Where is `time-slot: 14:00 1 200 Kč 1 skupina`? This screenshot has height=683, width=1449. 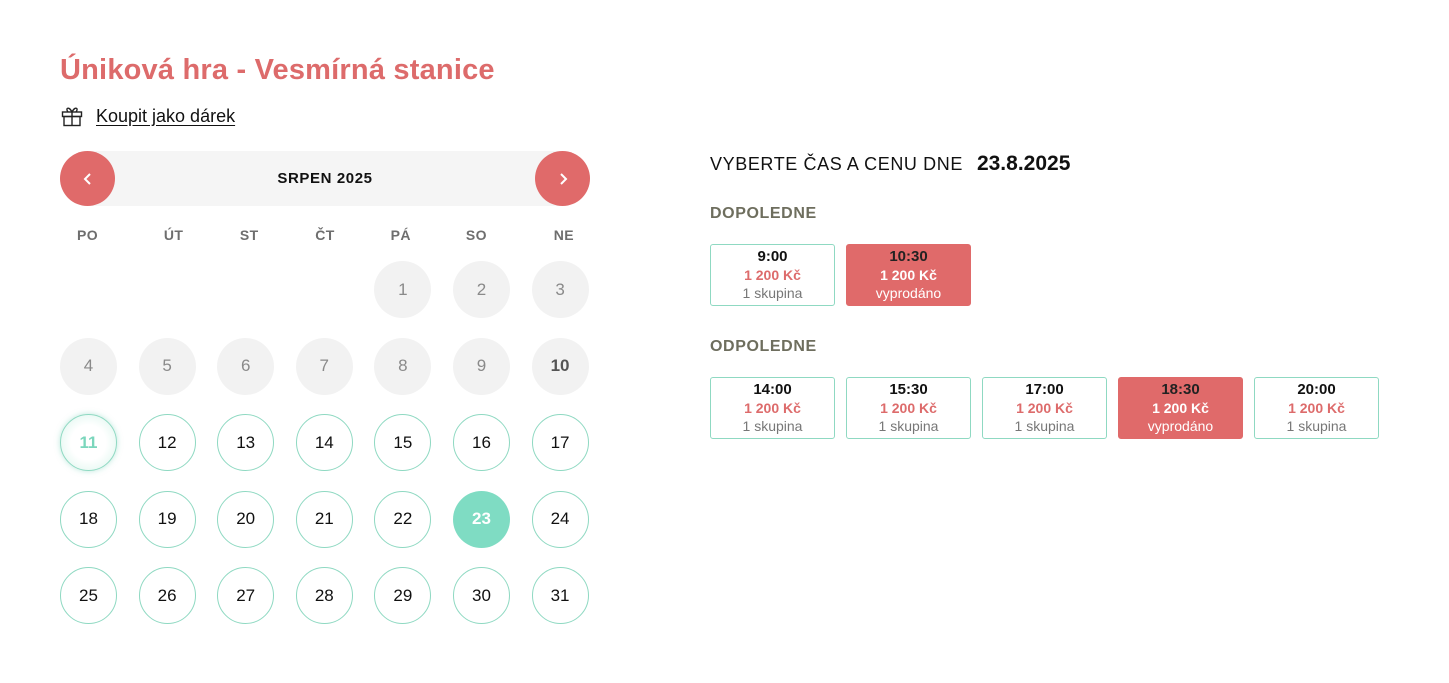 time-slot: 14:00 1 200 Kč 1 skupina is located at coordinates (772, 408).